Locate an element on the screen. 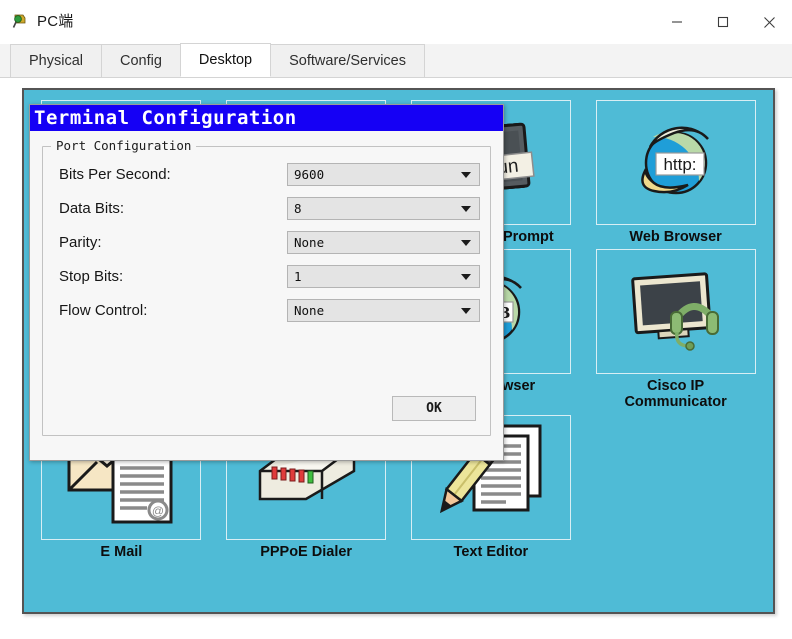 The width and height of the screenshot is (792, 639). tab-software-services: Software/Services is located at coordinates (347, 60).